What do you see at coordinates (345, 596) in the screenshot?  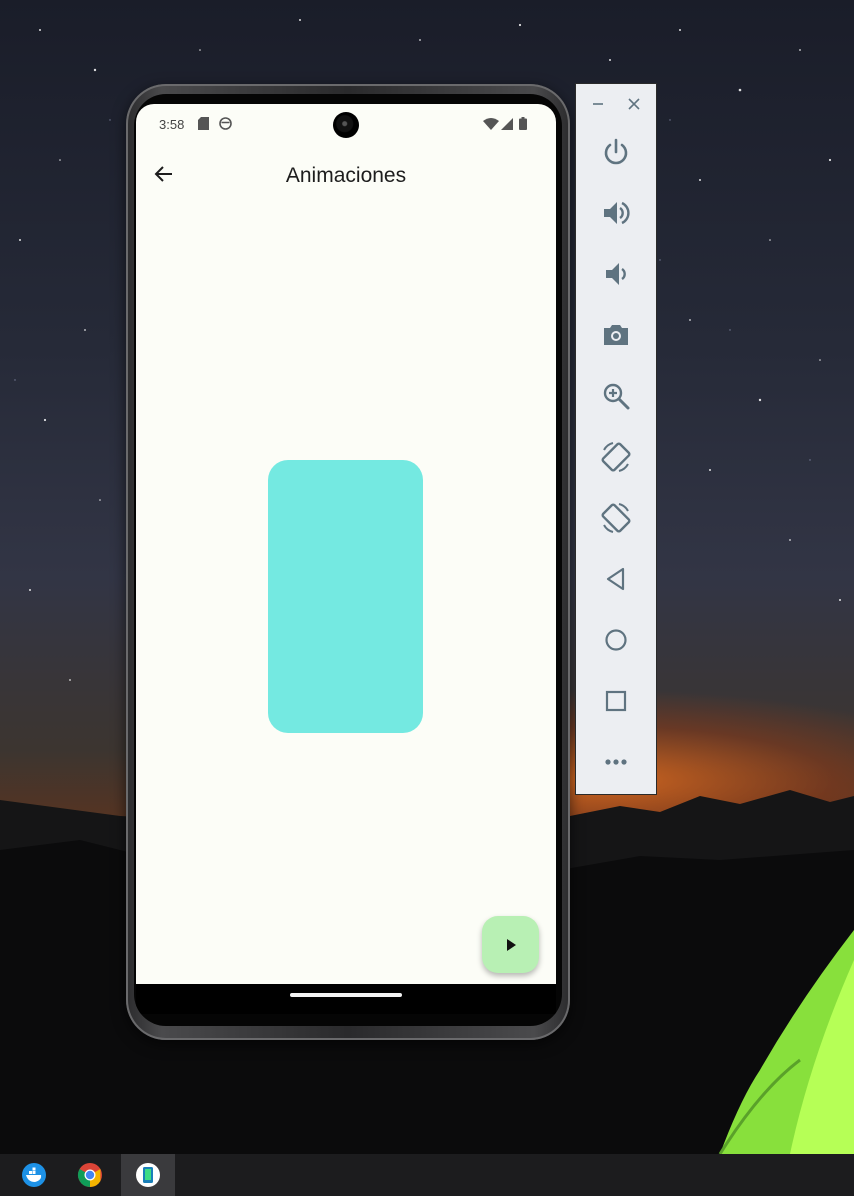 I see `animated-container` at bounding box center [345, 596].